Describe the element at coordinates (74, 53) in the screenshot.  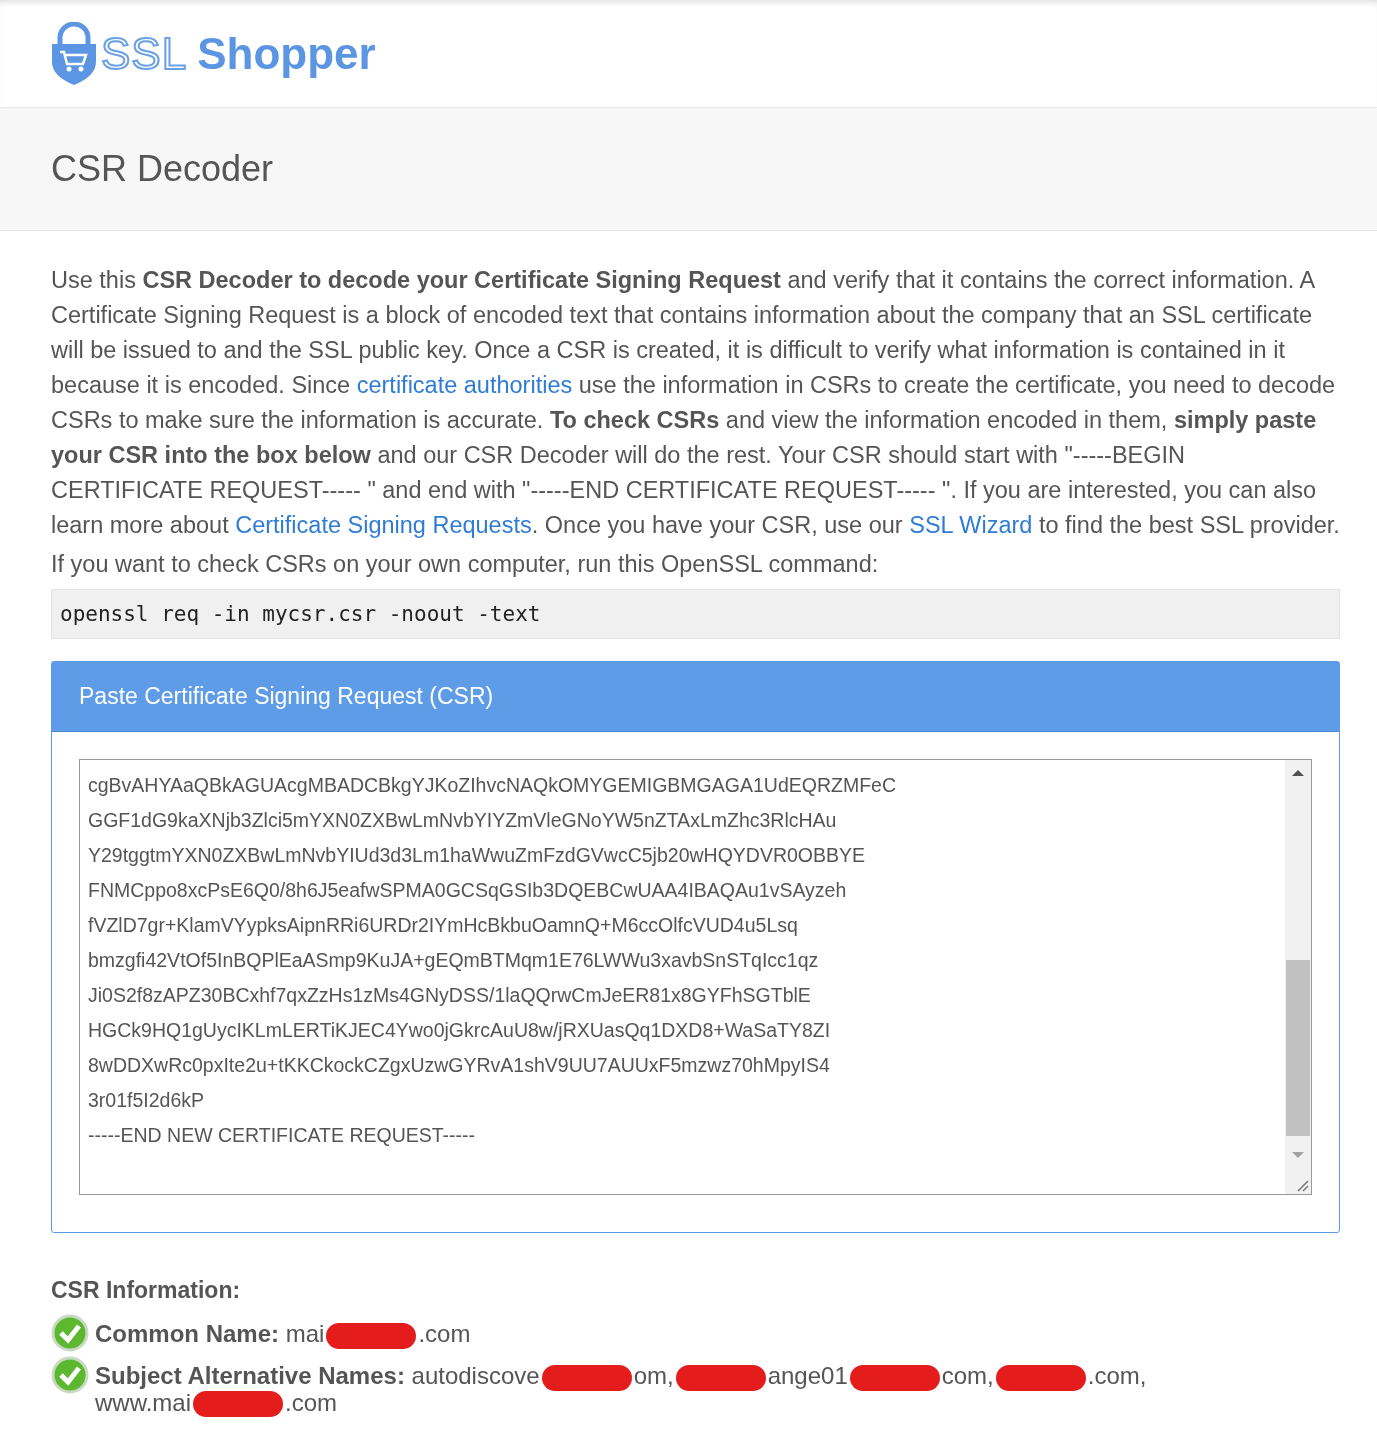
I see `cart-shield-icon` at that location.